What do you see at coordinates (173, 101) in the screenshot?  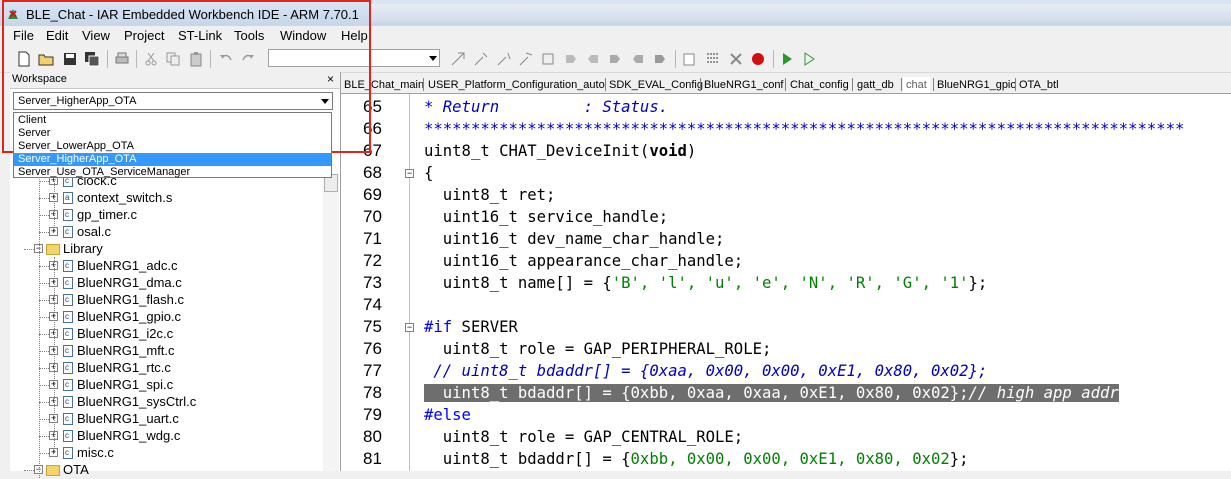 I see `configuration-select: Server_HigherApp_OTA` at bounding box center [173, 101].